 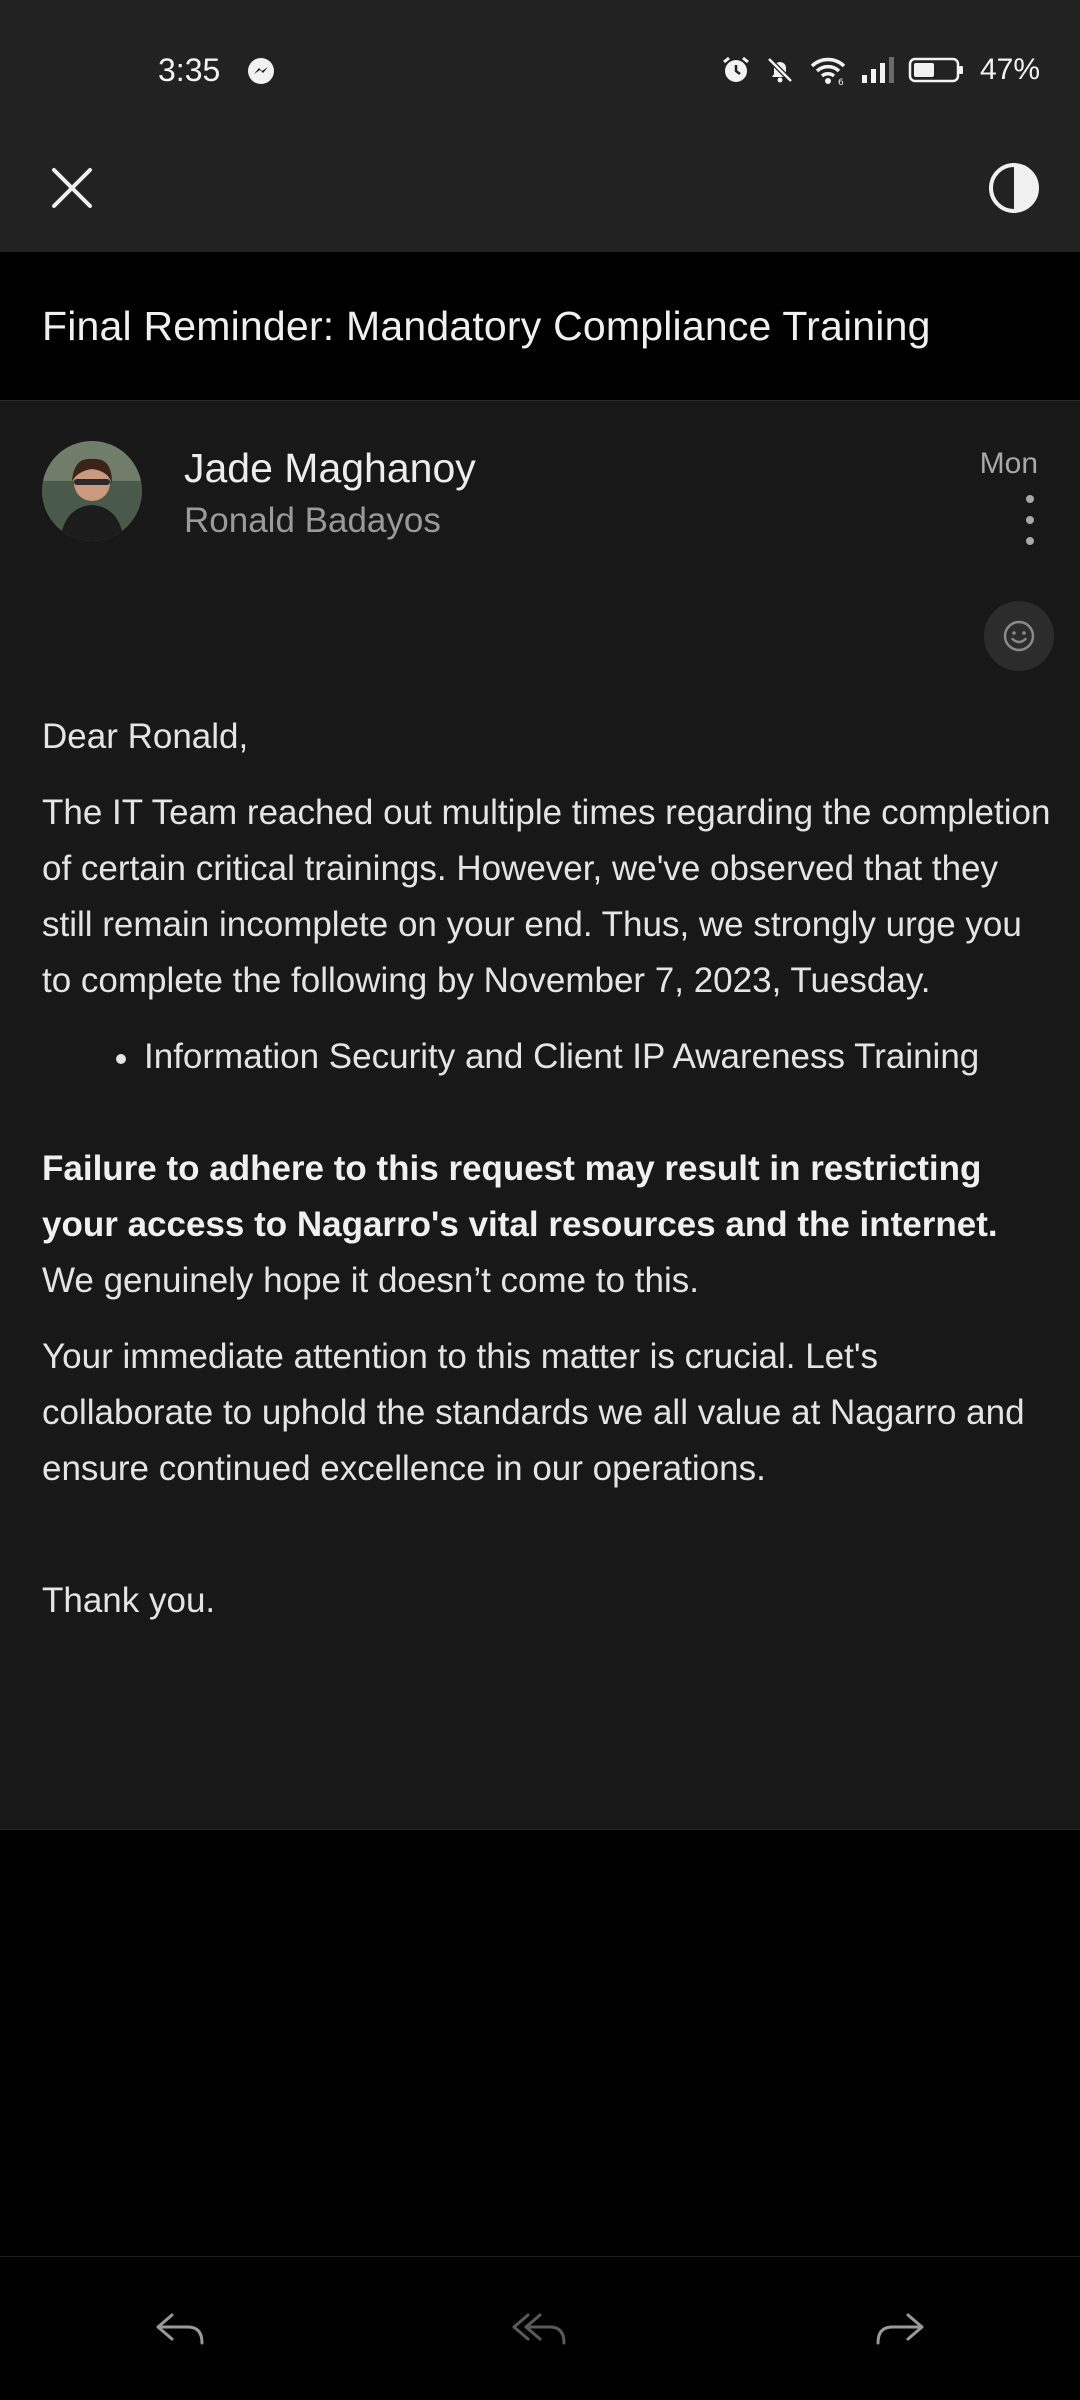 What do you see at coordinates (841, 82) in the screenshot?
I see `svg-text: 6` at bounding box center [841, 82].